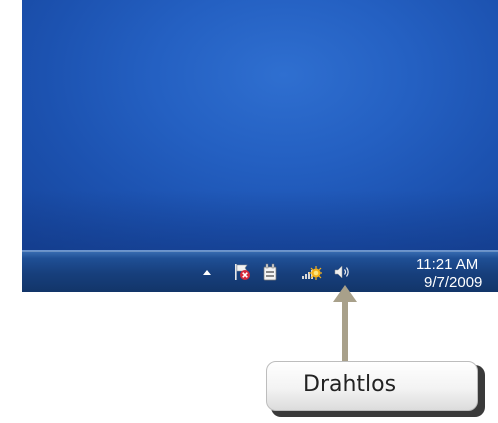  I want to click on action-center-flag-icon, so click(242, 272).